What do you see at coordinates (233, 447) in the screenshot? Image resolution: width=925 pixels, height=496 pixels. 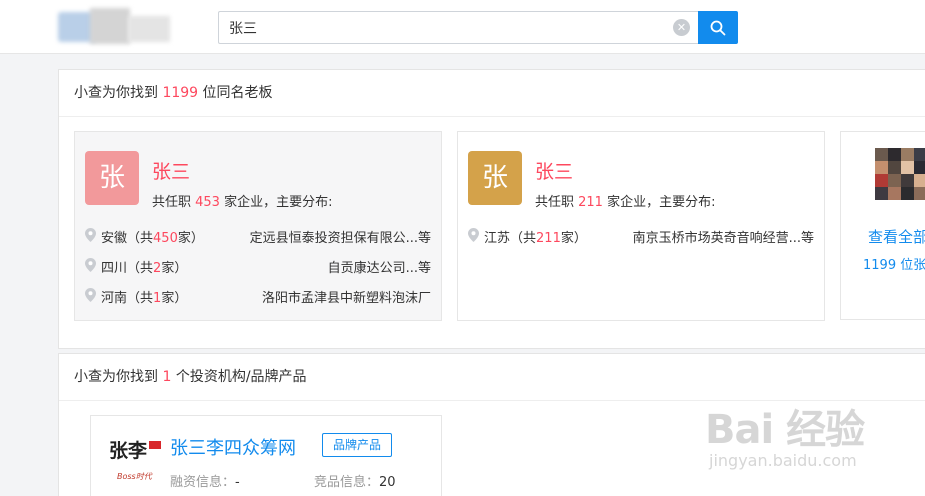 I see `brand-name: 张三李四众筹网` at bounding box center [233, 447].